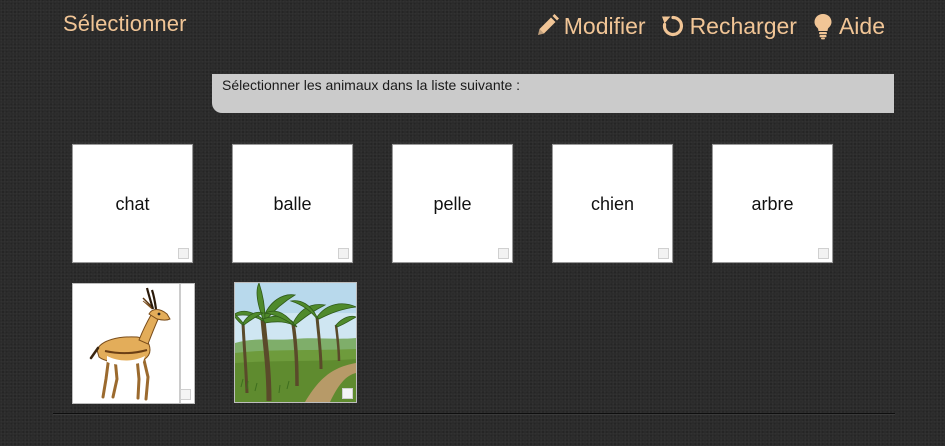 The height and width of the screenshot is (446, 945). I want to click on word-card-balle: balle, so click(292, 203).